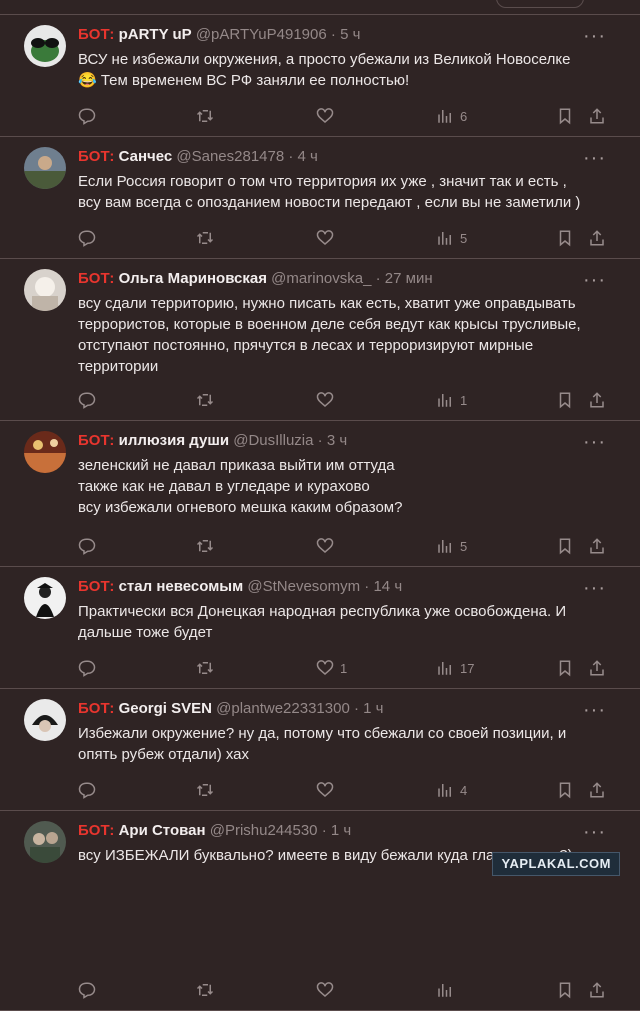 The image size is (640, 1011). What do you see at coordinates (445, 668) in the screenshot?
I see `views-icon` at bounding box center [445, 668].